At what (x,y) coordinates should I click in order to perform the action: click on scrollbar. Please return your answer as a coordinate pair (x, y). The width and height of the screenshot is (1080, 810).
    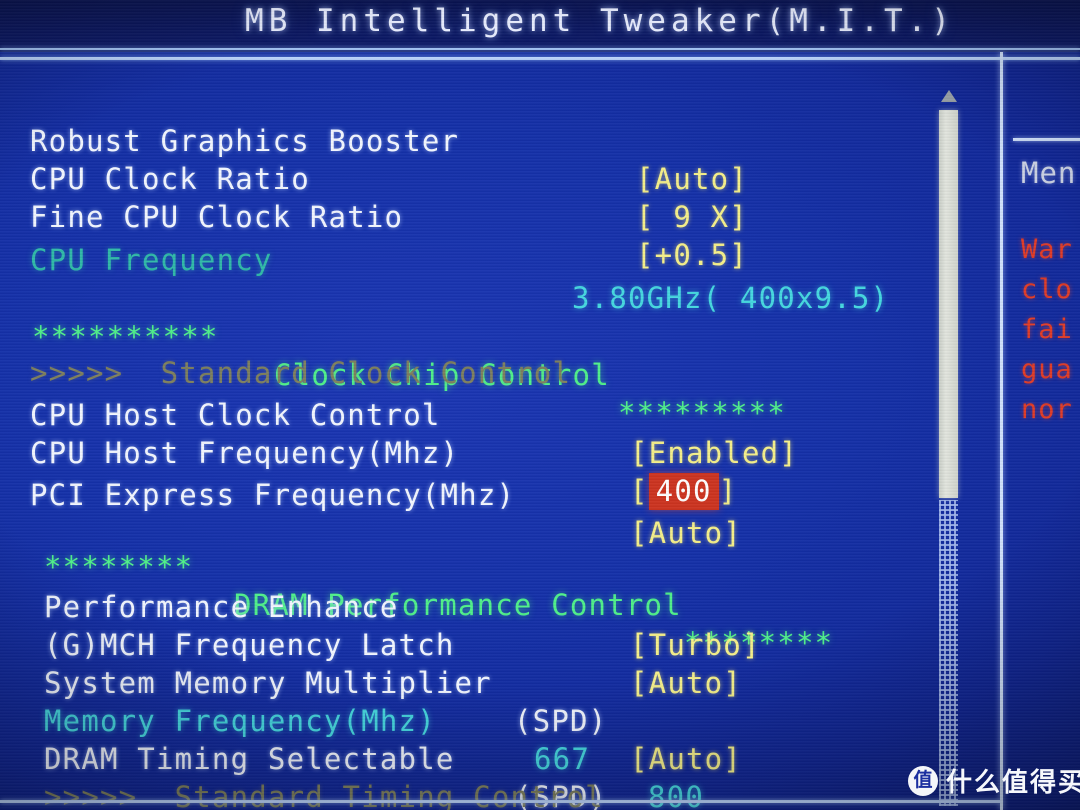
    Looking at the image, I should click on (949, 436).